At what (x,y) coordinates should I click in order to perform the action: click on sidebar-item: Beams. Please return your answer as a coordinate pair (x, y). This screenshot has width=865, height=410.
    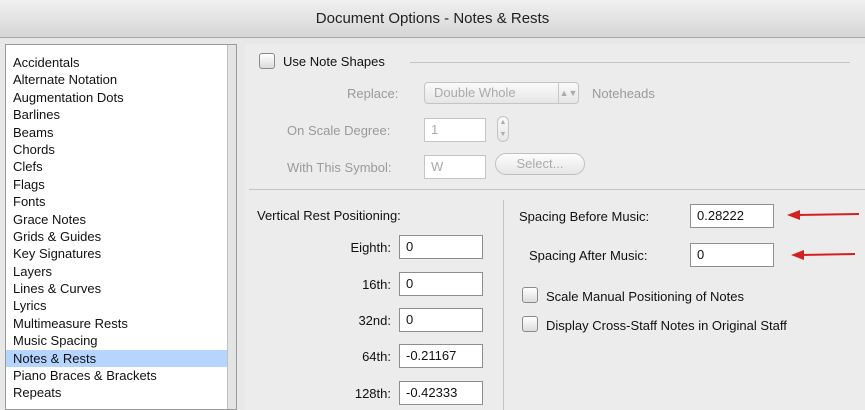
    Looking at the image, I should click on (121, 132).